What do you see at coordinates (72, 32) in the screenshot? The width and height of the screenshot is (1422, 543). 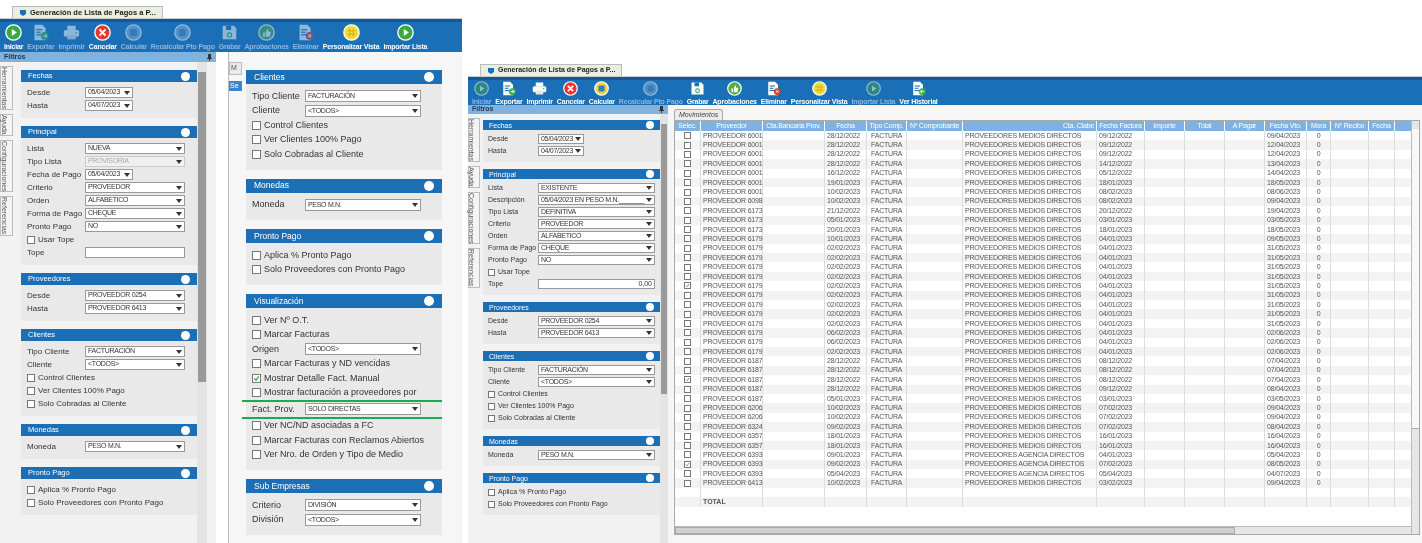 I see `print-icon` at bounding box center [72, 32].